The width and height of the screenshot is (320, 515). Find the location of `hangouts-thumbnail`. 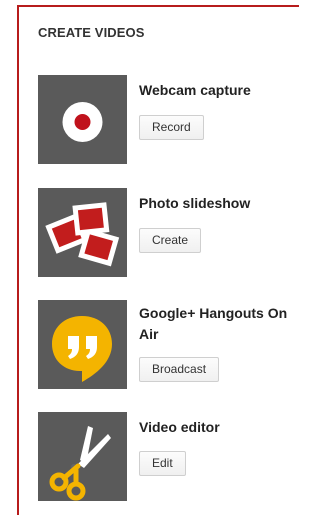

hangouts-thumbnail is located at coordinates (82, 344).